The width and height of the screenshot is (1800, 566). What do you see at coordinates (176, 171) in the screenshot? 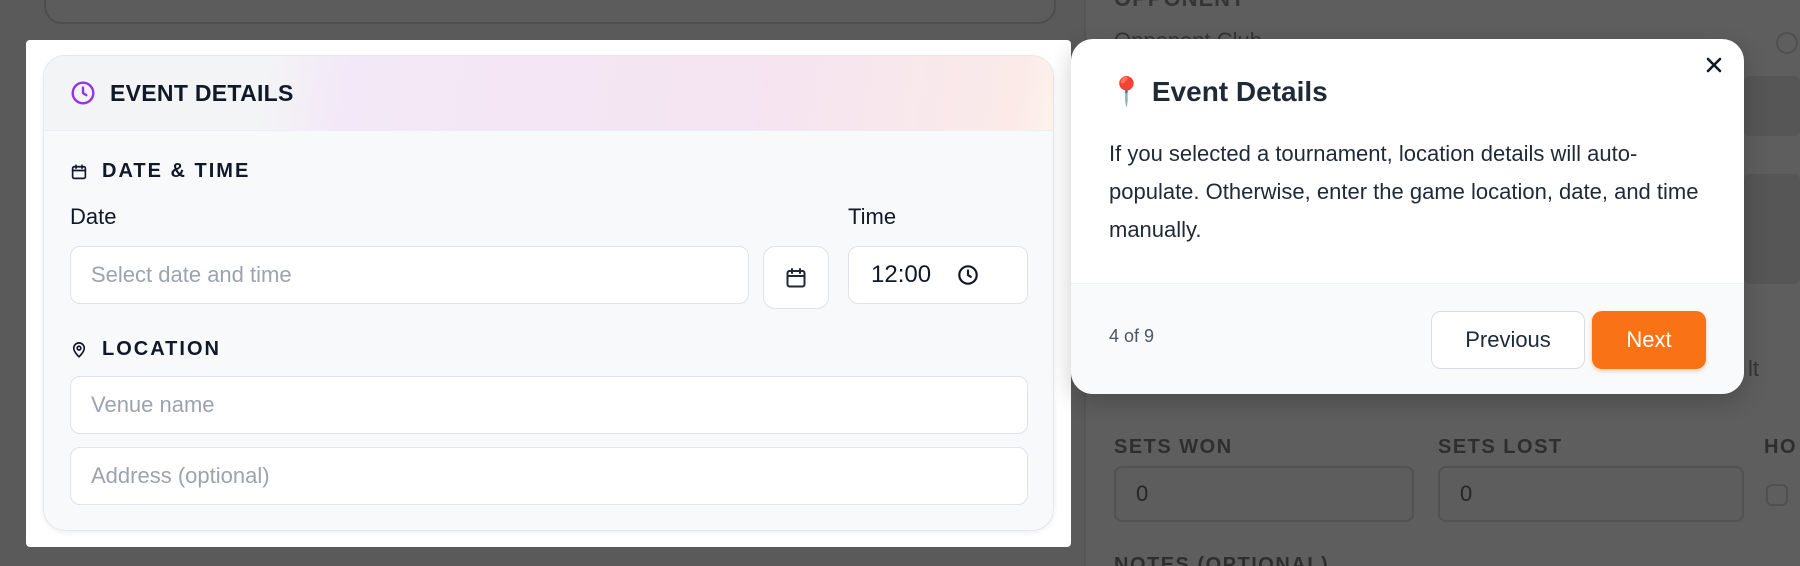
I see `date-time-section-title: DATE & TIME` at bounding box center [176, 171].